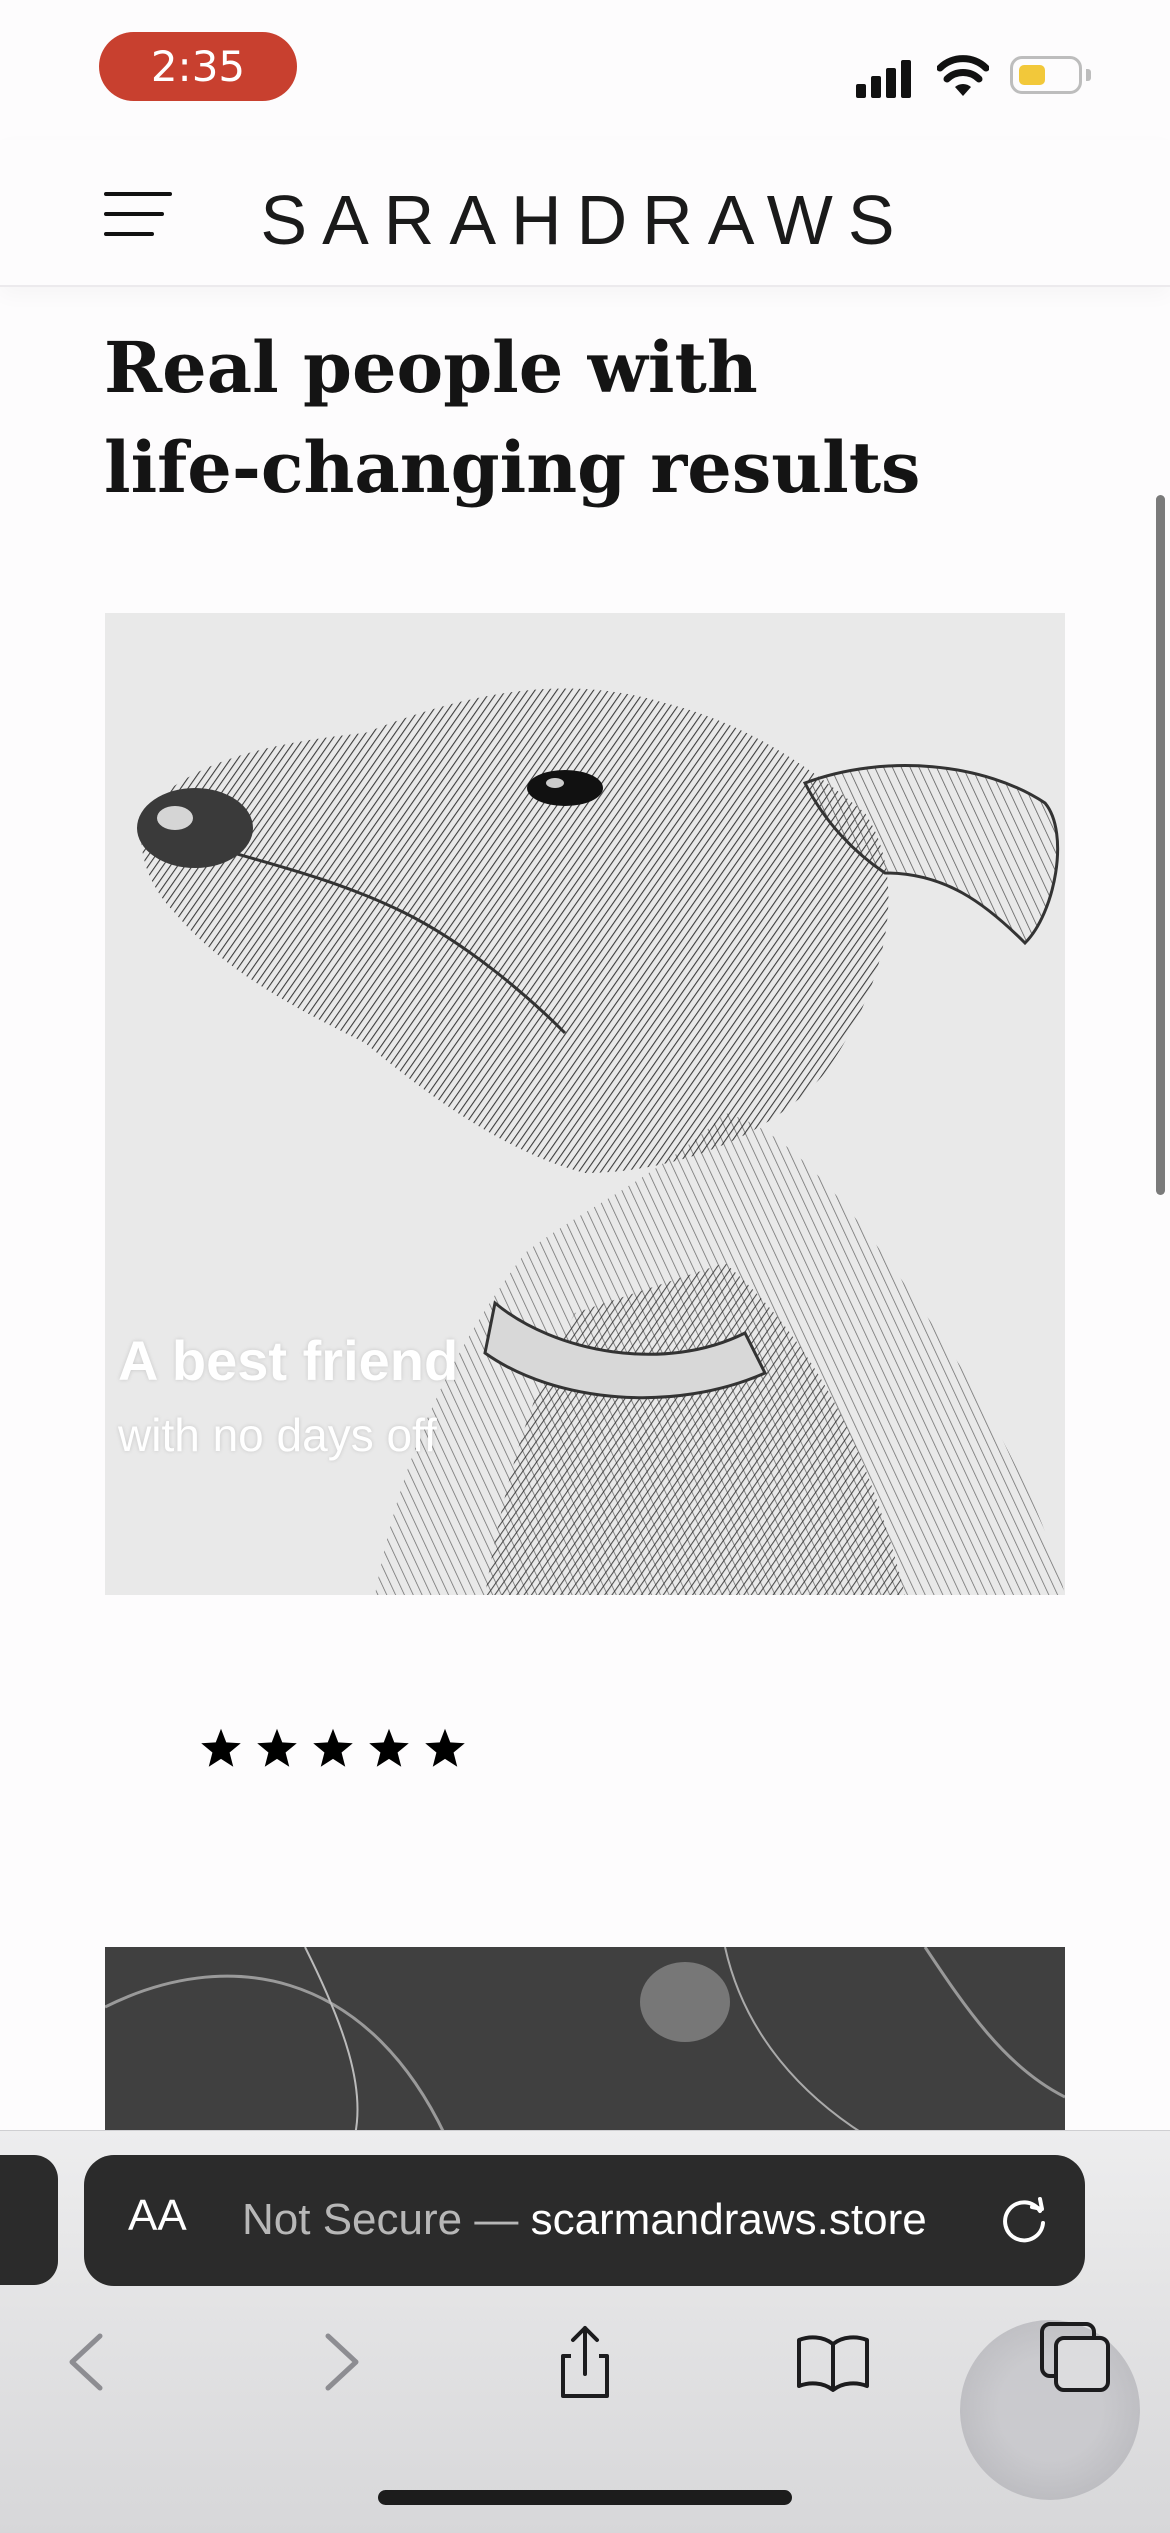 The image size is (1170, 2533). Describe the element at coordinates (386, 2219) in the screenshot. I see `security-label: Not Secure —` at that location.